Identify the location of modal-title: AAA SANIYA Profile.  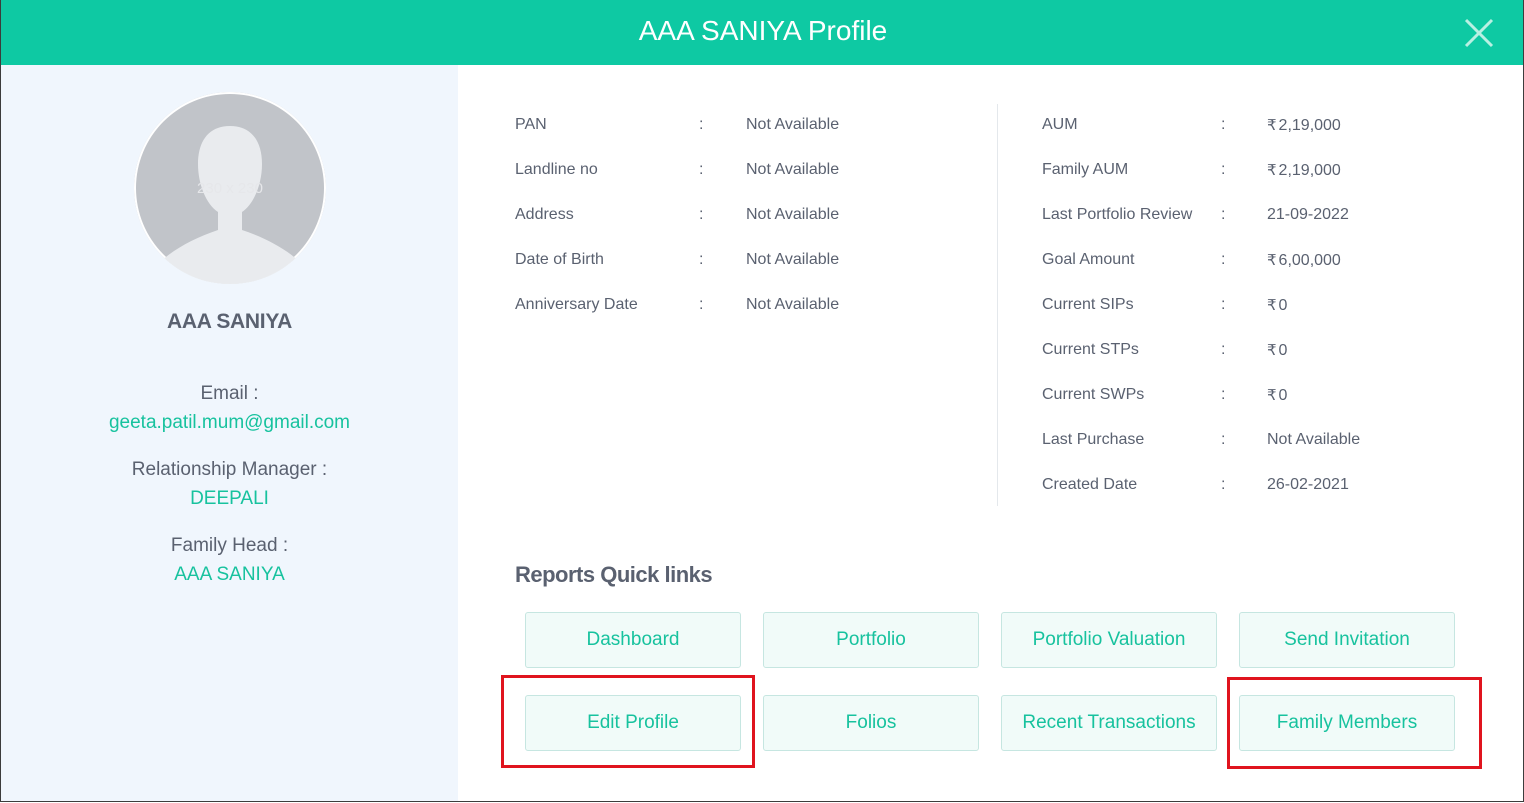
(763, 30).